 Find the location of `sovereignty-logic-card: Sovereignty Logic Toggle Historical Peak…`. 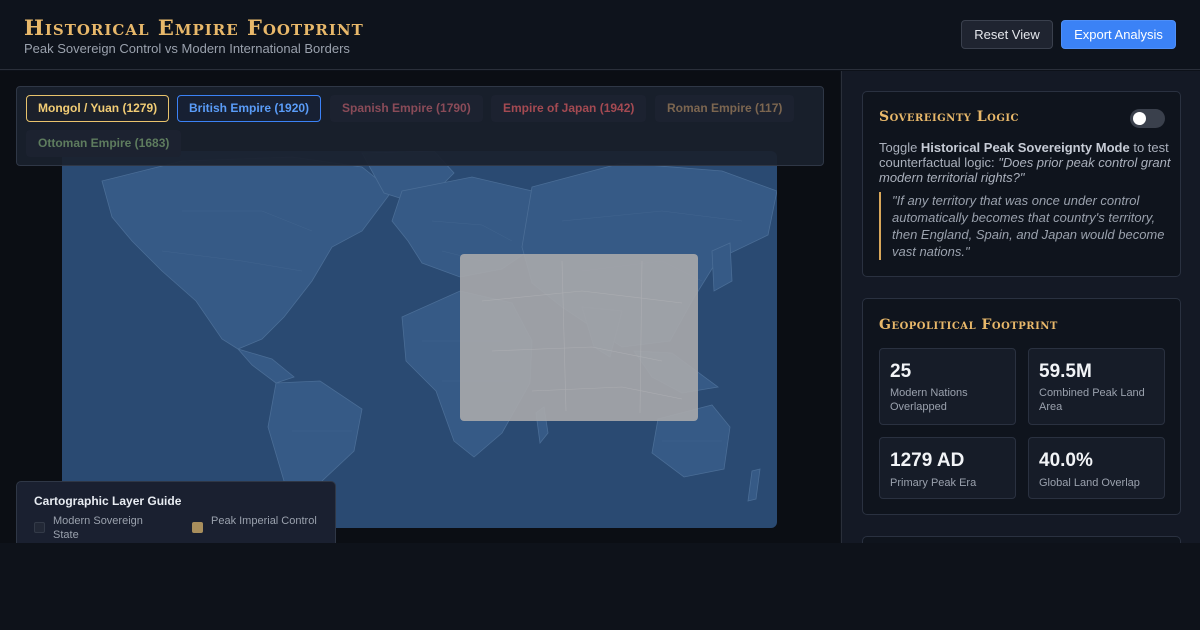

sovereignty-logic-card: Sovereignty Logic Toggle Historical Peak… is located at coordinates (1021, 184).